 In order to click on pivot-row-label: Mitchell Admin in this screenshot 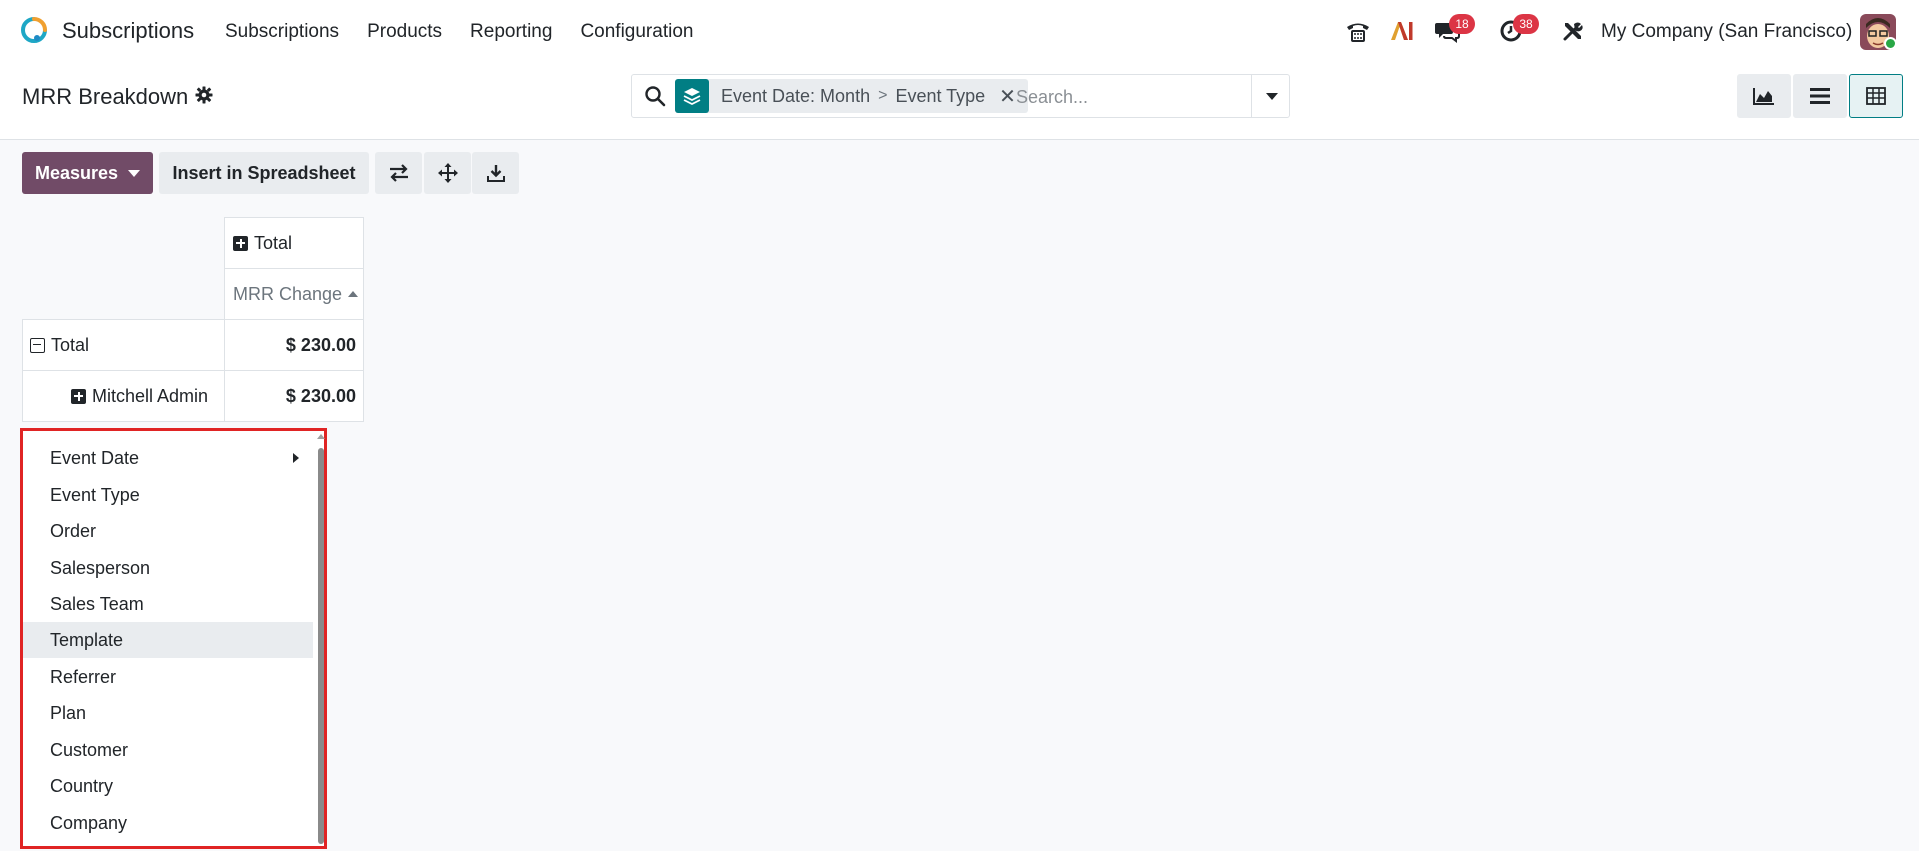, I will do `click(150, 395)`.